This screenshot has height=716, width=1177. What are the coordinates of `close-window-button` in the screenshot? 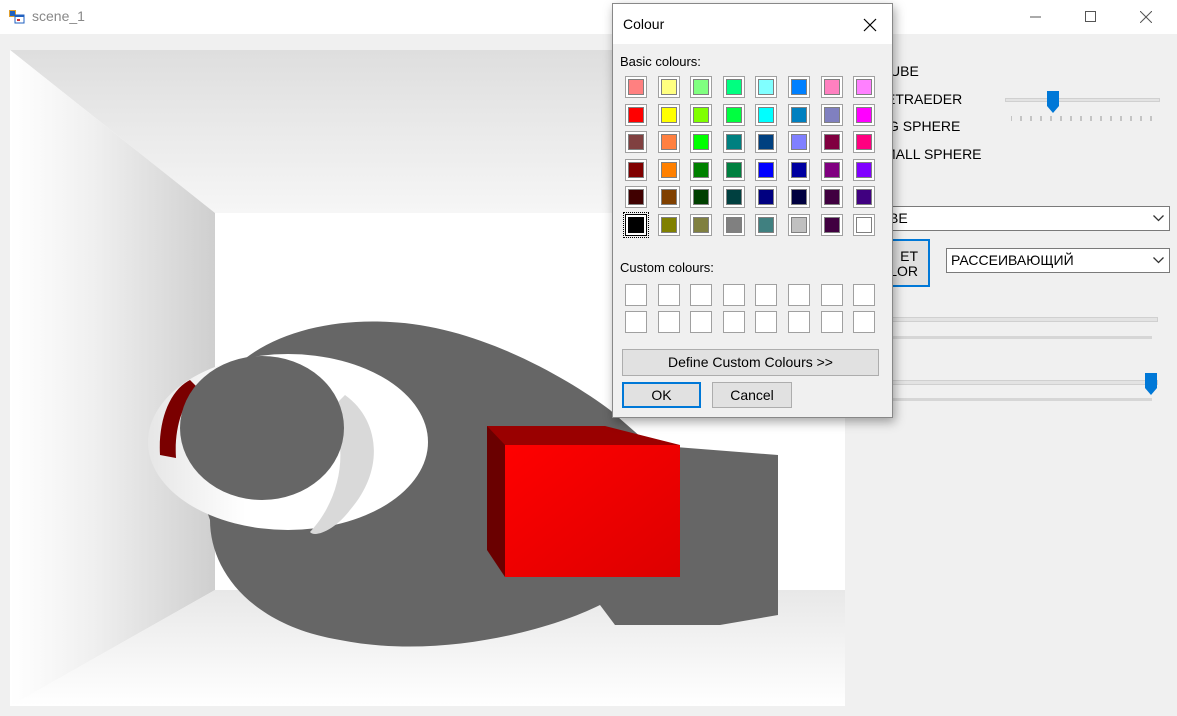 It's located at (1146, 17).